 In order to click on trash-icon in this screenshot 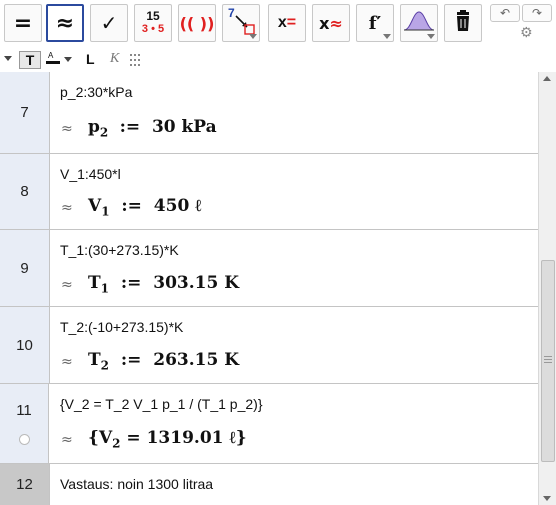, I will do `click(463, 23)`.